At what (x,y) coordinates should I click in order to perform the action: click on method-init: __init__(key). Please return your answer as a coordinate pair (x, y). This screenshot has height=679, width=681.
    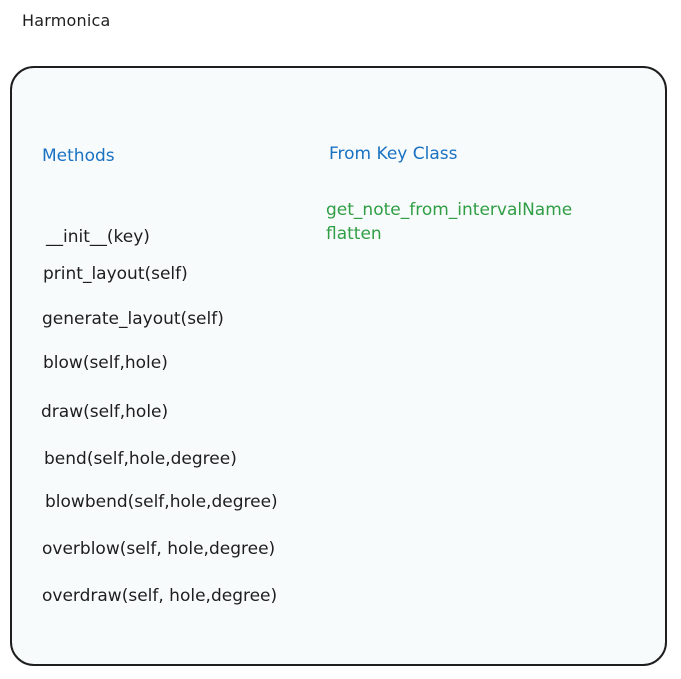
    Looking at the image, I should click on (98, 237).